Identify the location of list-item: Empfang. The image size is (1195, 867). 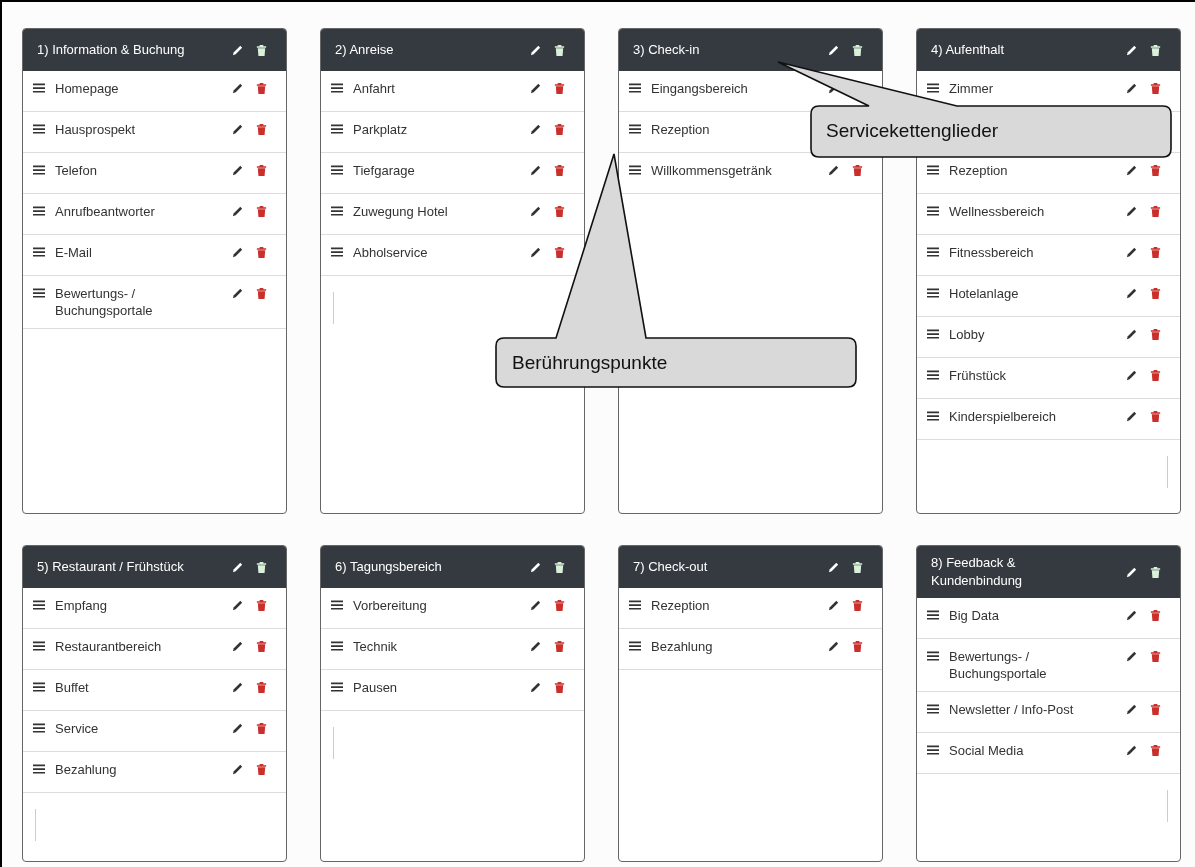
(154, 608).